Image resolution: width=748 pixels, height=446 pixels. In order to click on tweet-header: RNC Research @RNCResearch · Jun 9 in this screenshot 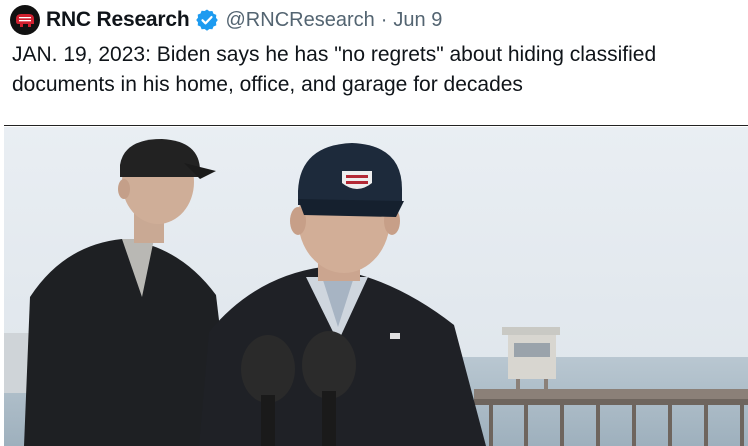, I will do `click(226, 20)`.